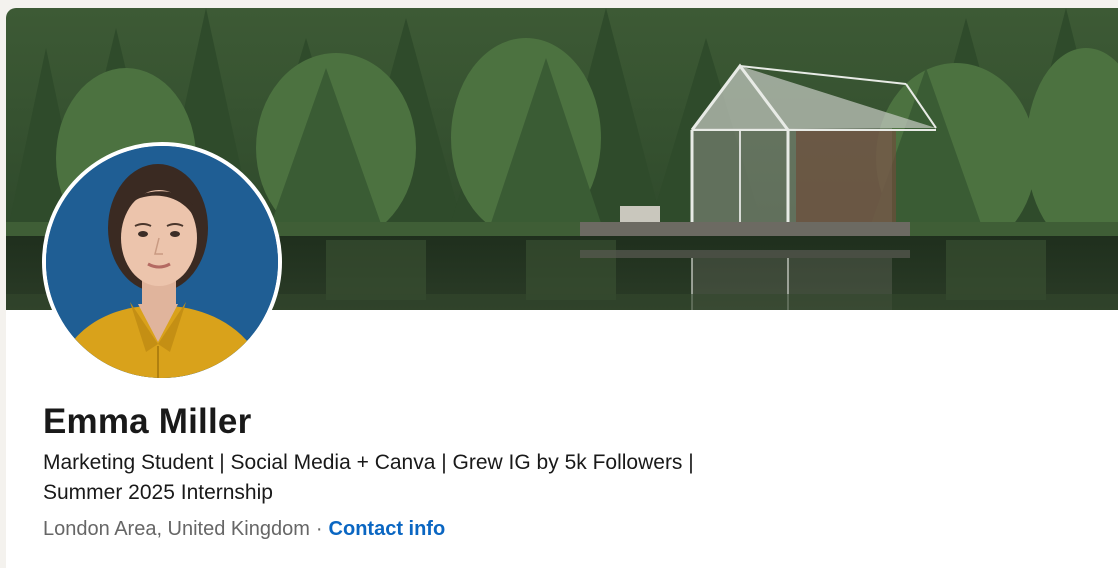 The width and height of the screenshot is (1118, 568). Describe the element at coordinates (162, 262) in the screenshot. I see `profile-photo` at that location.